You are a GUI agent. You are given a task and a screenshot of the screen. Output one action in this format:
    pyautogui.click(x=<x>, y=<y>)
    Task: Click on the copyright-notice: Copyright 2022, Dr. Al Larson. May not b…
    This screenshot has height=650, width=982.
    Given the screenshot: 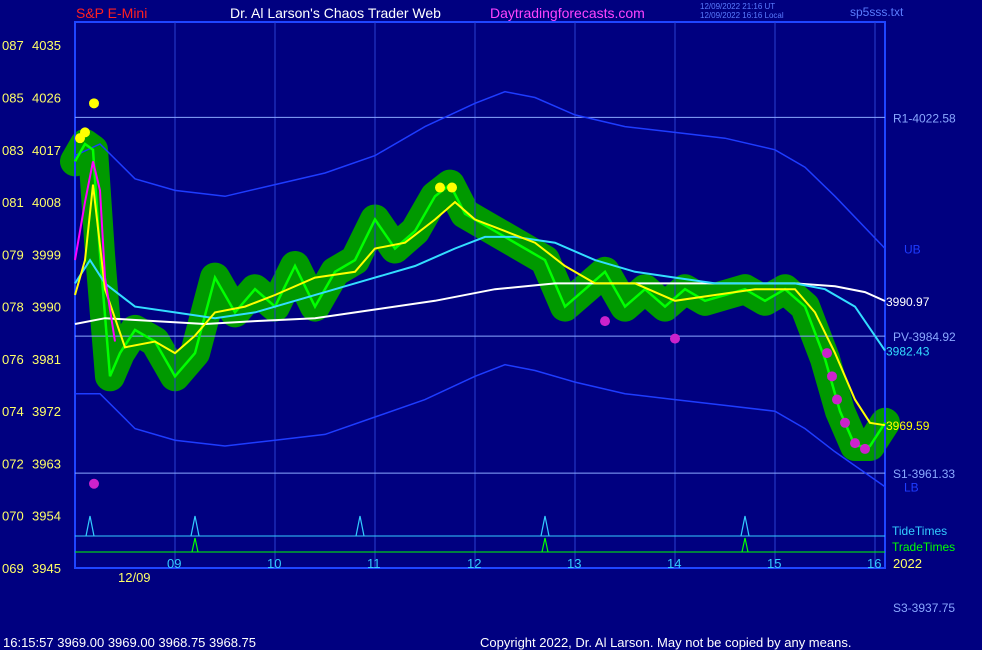 What is the action you would take?
    pyautogui.click(x=666, y=642)
    